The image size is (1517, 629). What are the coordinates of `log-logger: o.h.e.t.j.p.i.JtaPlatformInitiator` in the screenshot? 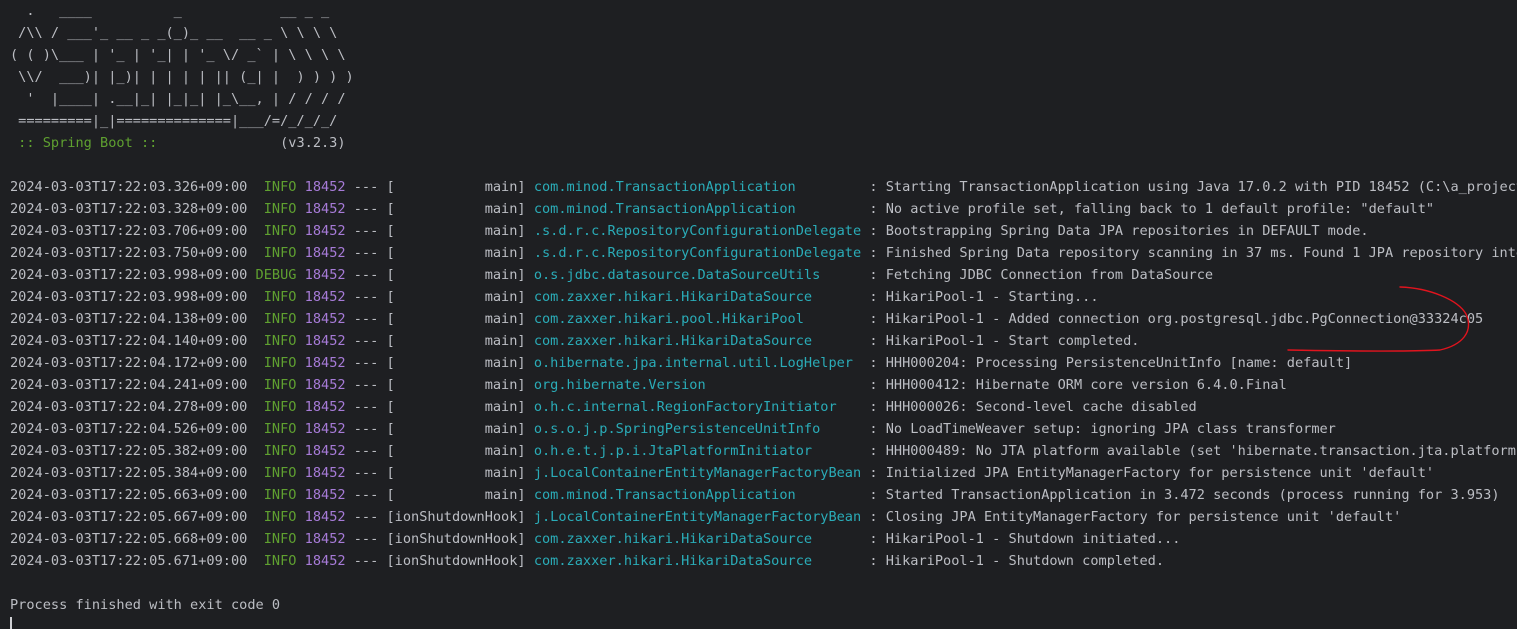 It's located at (697, 451).